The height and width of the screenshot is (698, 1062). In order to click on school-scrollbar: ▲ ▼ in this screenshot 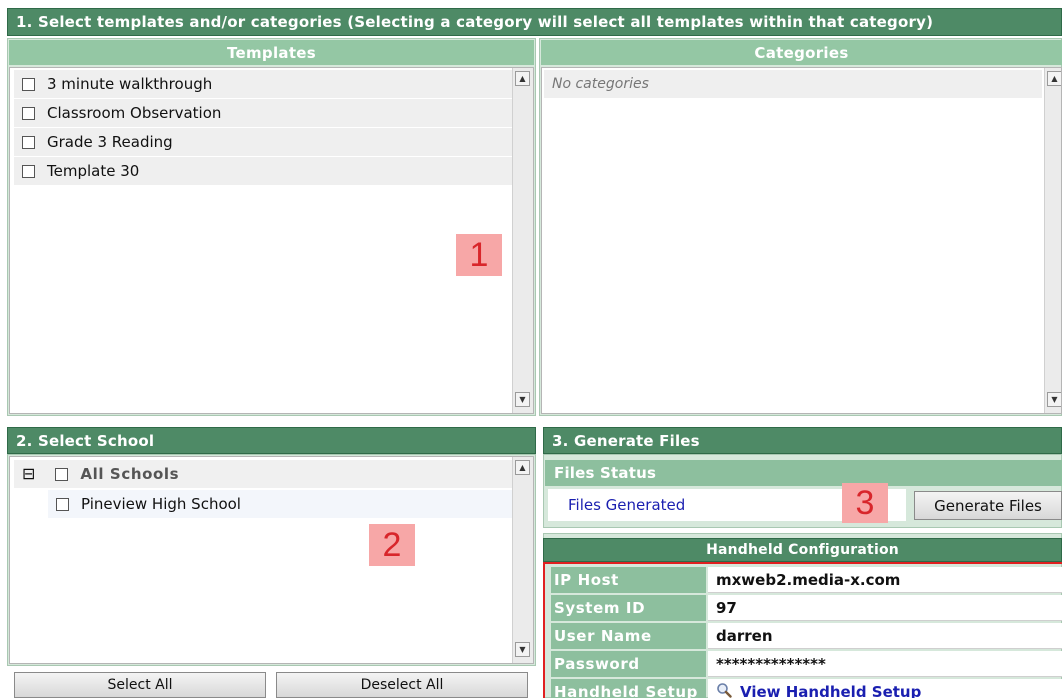, I will do `click(522, 560)`.